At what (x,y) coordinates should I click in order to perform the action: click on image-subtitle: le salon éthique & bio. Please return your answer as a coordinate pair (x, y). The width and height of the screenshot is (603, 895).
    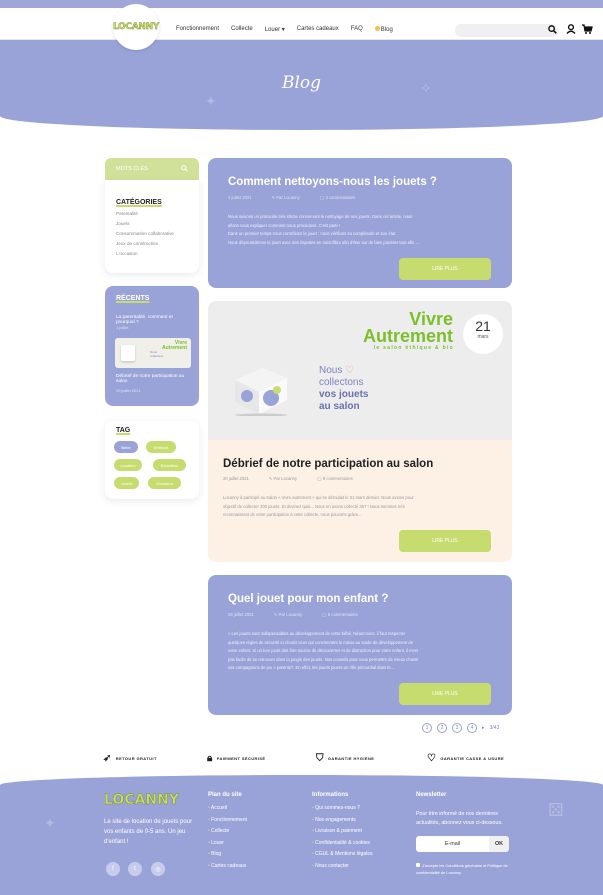
    Looking at the image, I should click on (413, 348).